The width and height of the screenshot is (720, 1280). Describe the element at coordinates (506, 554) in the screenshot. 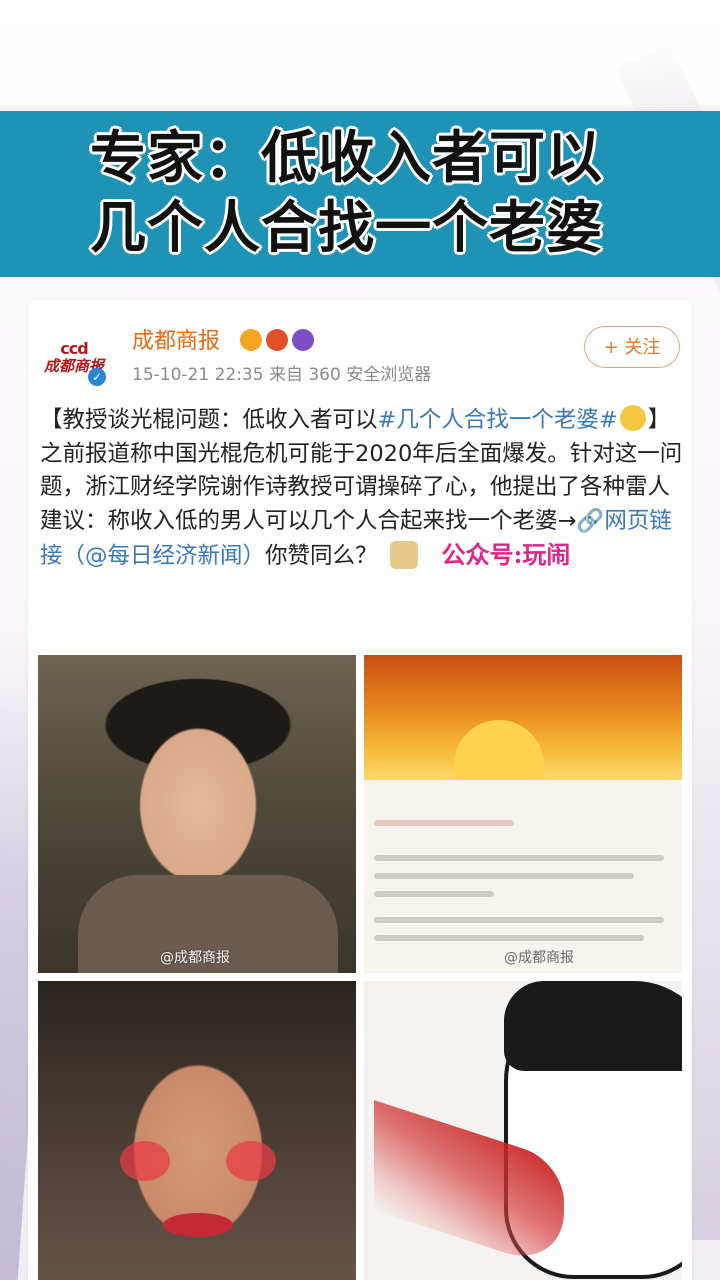

I see `watermark-text: 公众号:玩闹` at that location.